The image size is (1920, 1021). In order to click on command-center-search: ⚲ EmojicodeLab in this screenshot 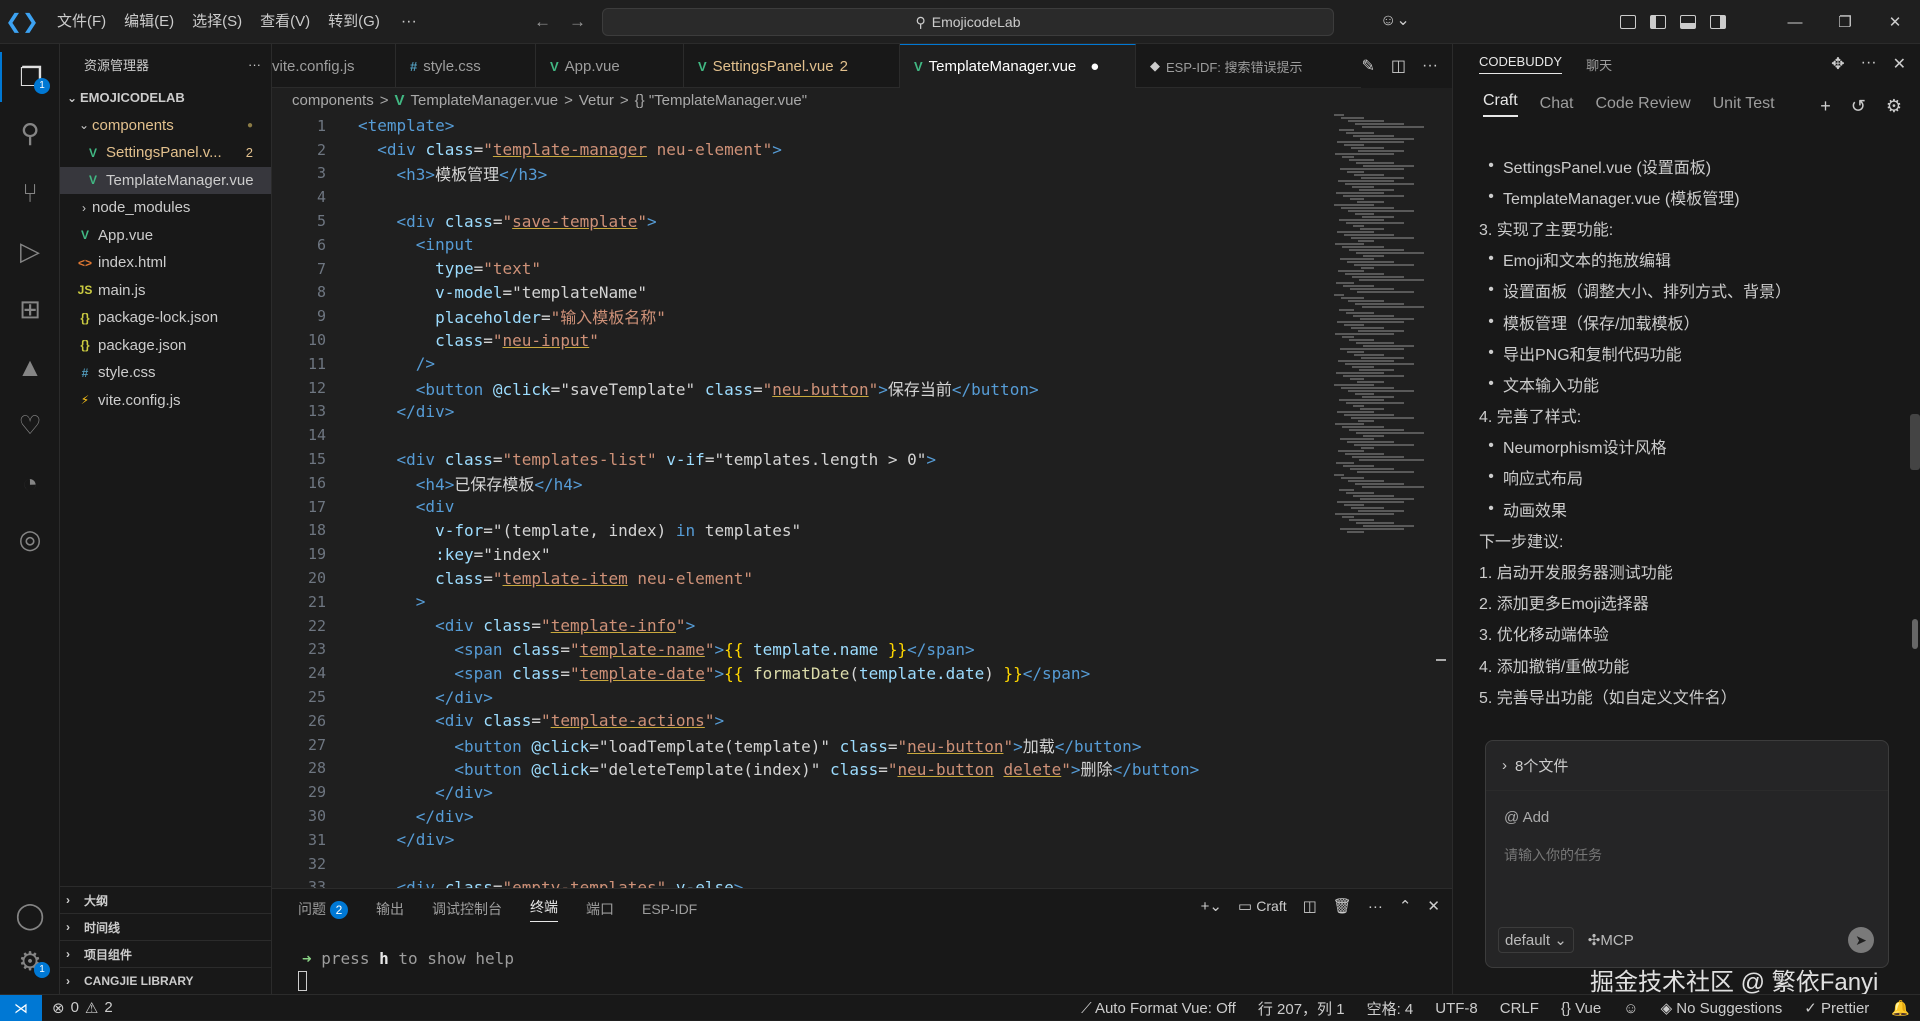, I will do `click(968, 22)`.